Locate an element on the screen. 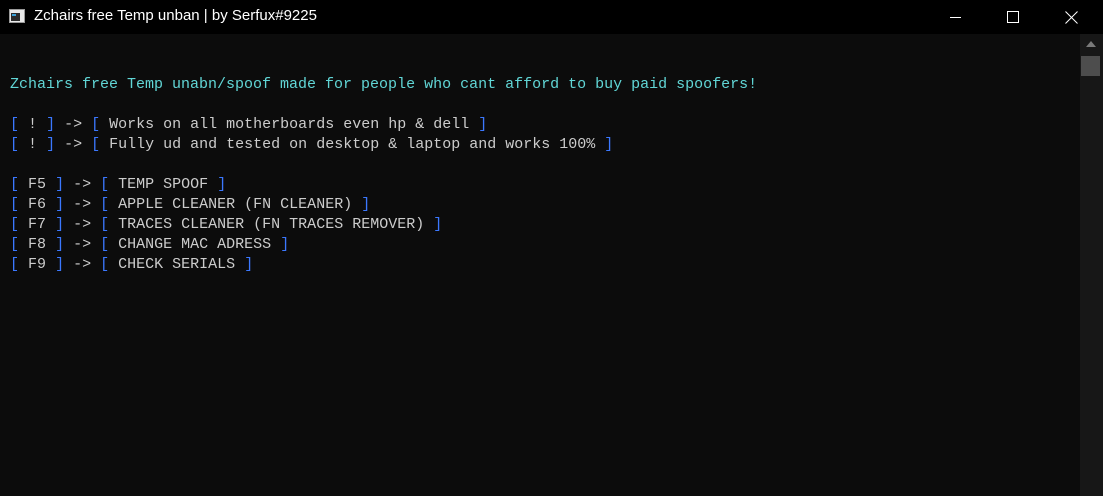 The image size is (1103, 496). close-icon is located at coordinates (1071, 17).